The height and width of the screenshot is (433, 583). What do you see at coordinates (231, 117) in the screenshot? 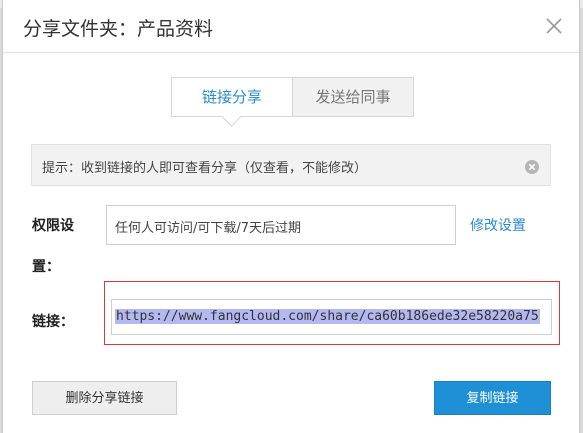
I see `active-tab-pointer` at bounding box center [231, 117].